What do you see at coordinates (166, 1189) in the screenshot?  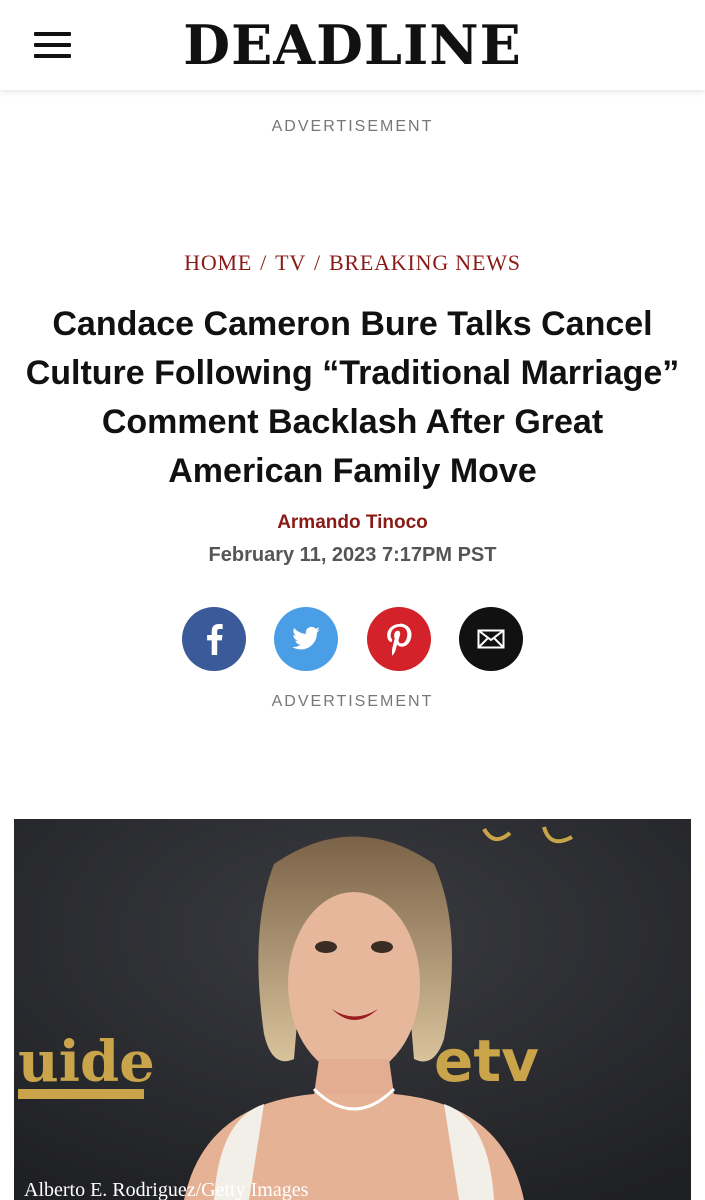 I see `image-caption: Alberto E. Rodriguez/Getty Images` at bounding box center [166, 1189].